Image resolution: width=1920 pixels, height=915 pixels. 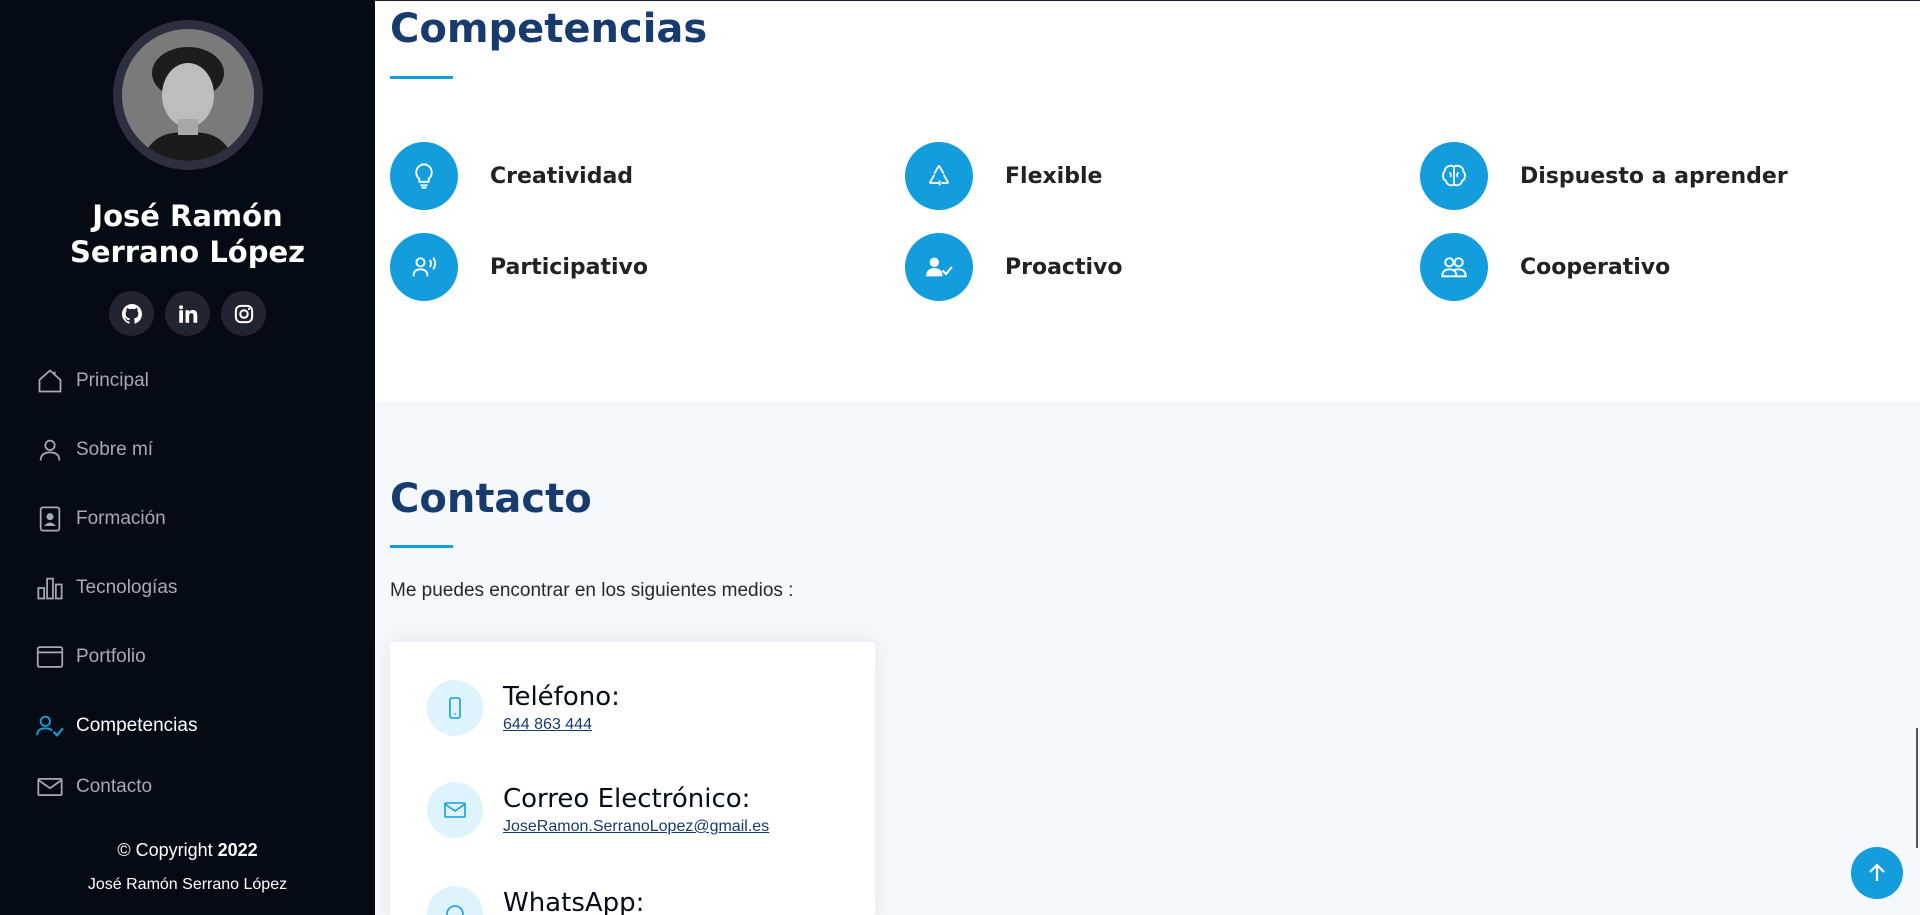 What do you see at coordinates (1003, 176) in the screenshot?
I see `skill-item: Flexible` at bounding box center [1003, 176].